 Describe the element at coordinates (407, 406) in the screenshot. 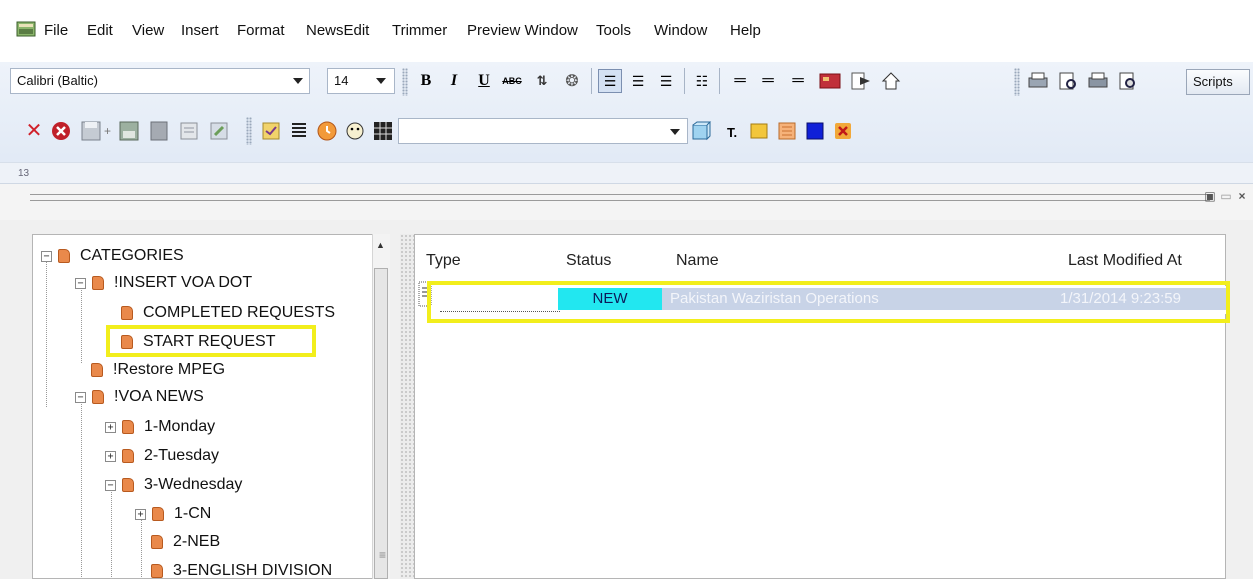

I see `panel-splitter` at that location.